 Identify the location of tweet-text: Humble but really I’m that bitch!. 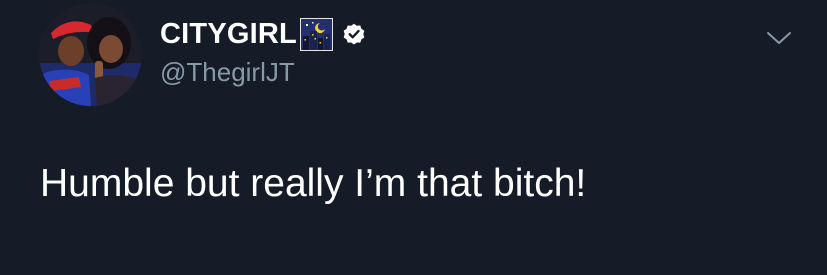
(313, 183).